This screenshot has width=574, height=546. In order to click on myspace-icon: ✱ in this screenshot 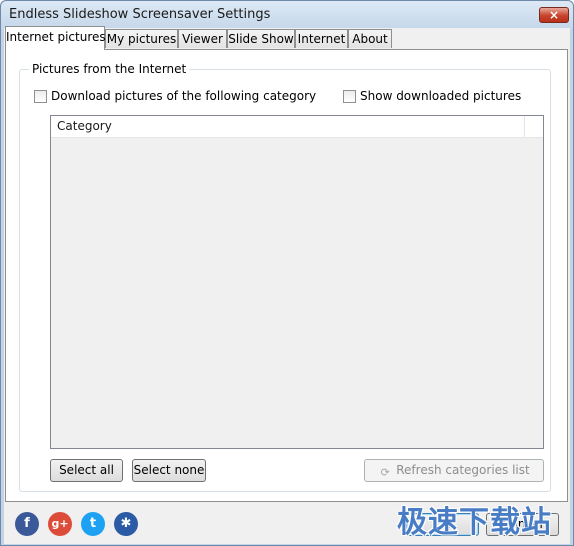, I will do `click(126, 524)`.